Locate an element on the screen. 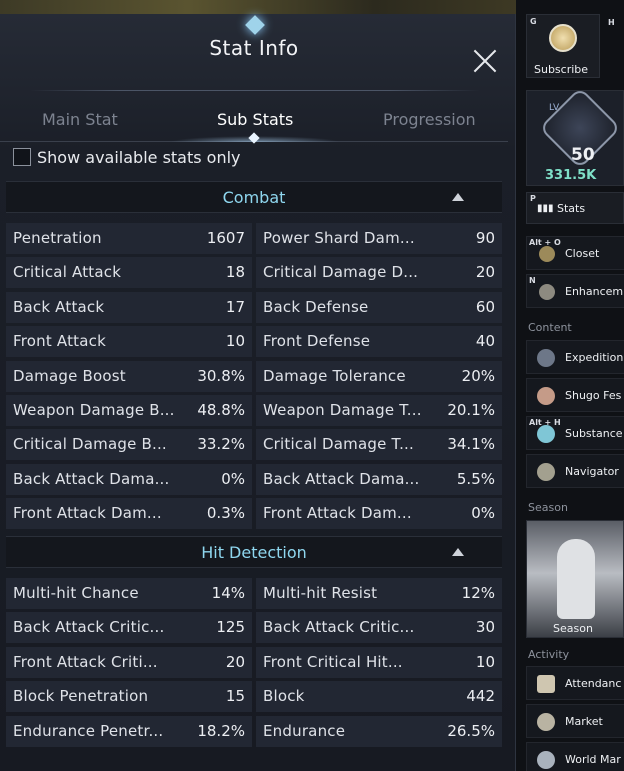  section-combat-header: Combat is located at coordinates (254, 197).